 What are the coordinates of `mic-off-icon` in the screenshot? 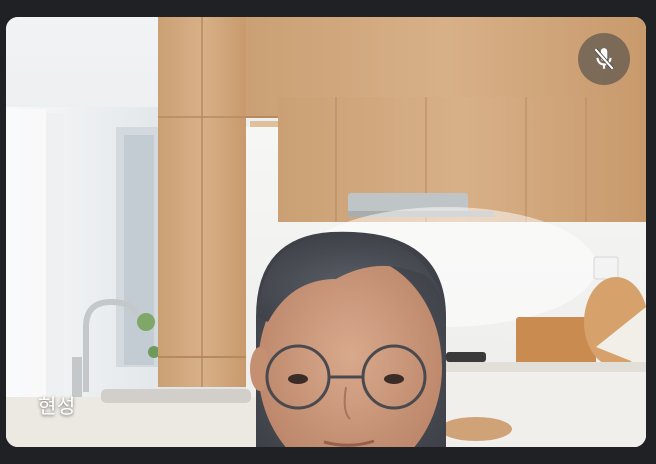 It's located at (604, 59).